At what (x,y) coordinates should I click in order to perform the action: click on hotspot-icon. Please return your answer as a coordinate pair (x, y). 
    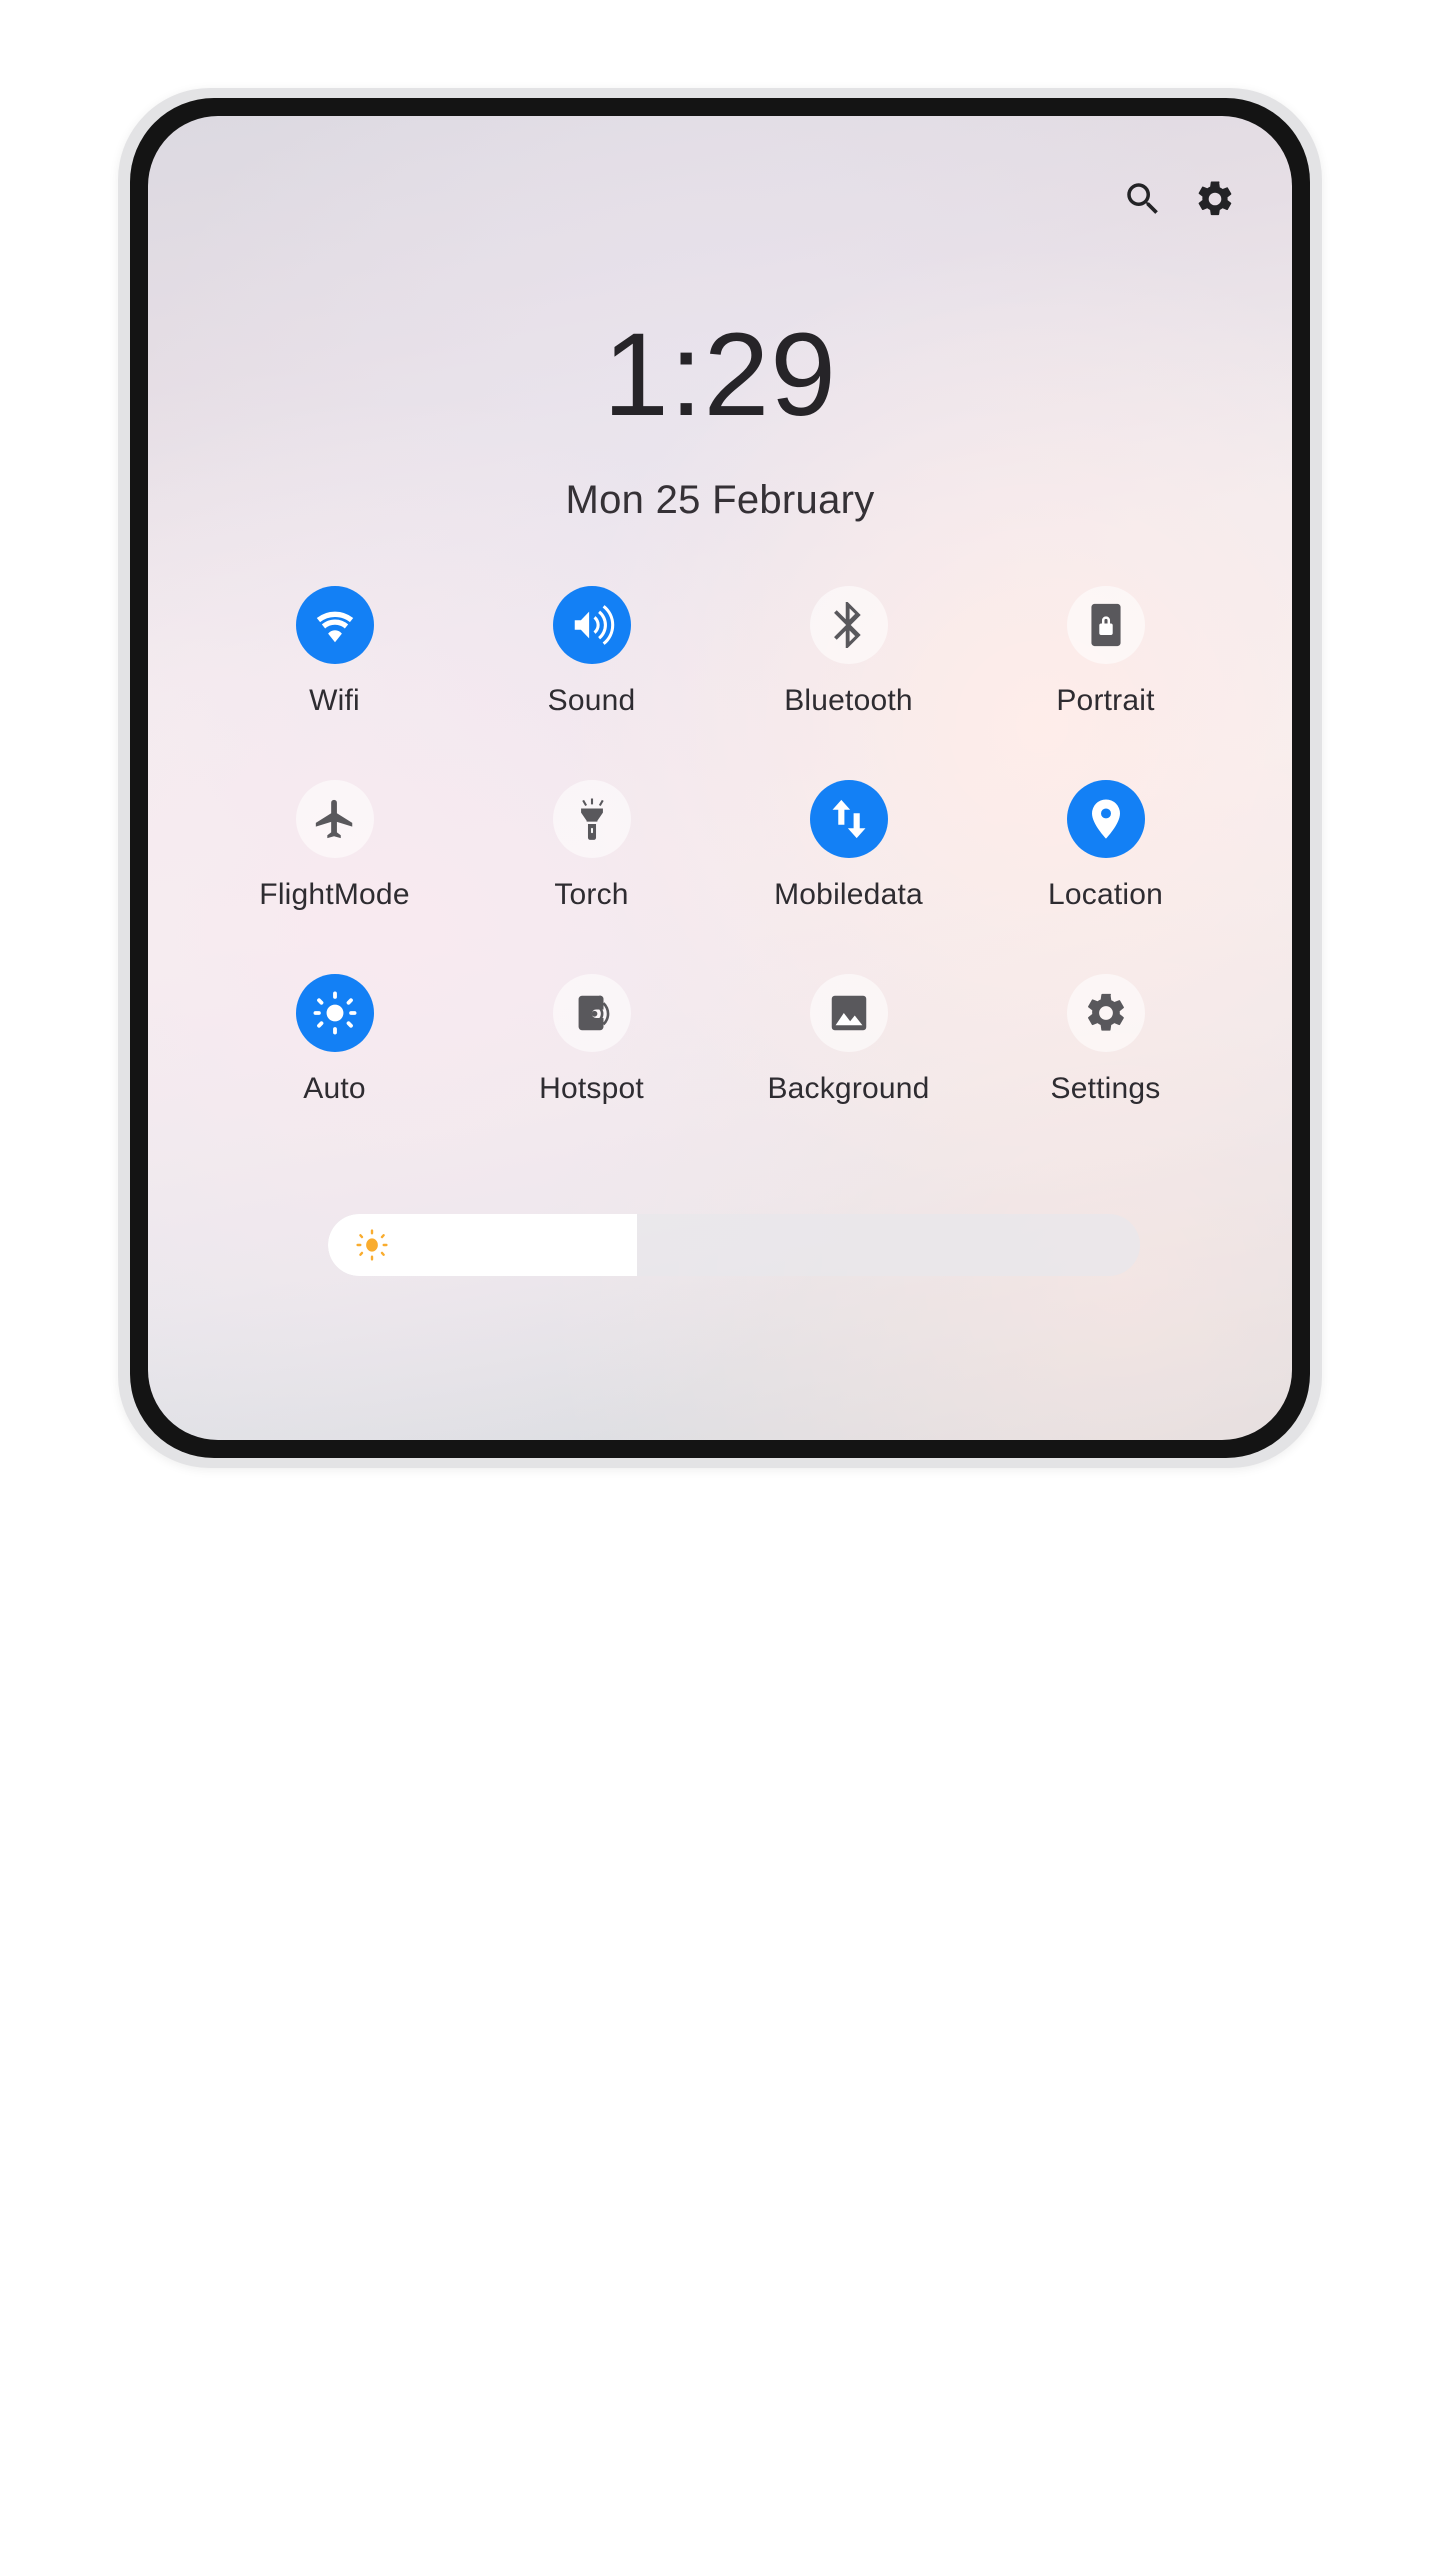
    Looking at the image, I should click on (591, 1013).